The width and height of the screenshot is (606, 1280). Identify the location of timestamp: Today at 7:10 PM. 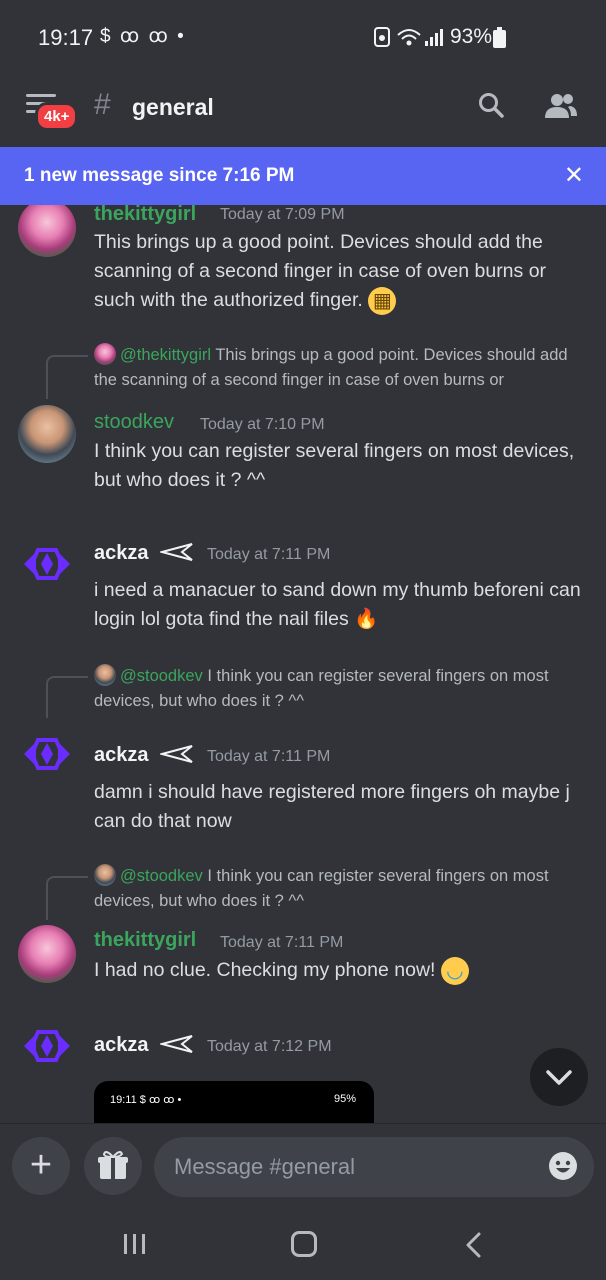
(262, 424).